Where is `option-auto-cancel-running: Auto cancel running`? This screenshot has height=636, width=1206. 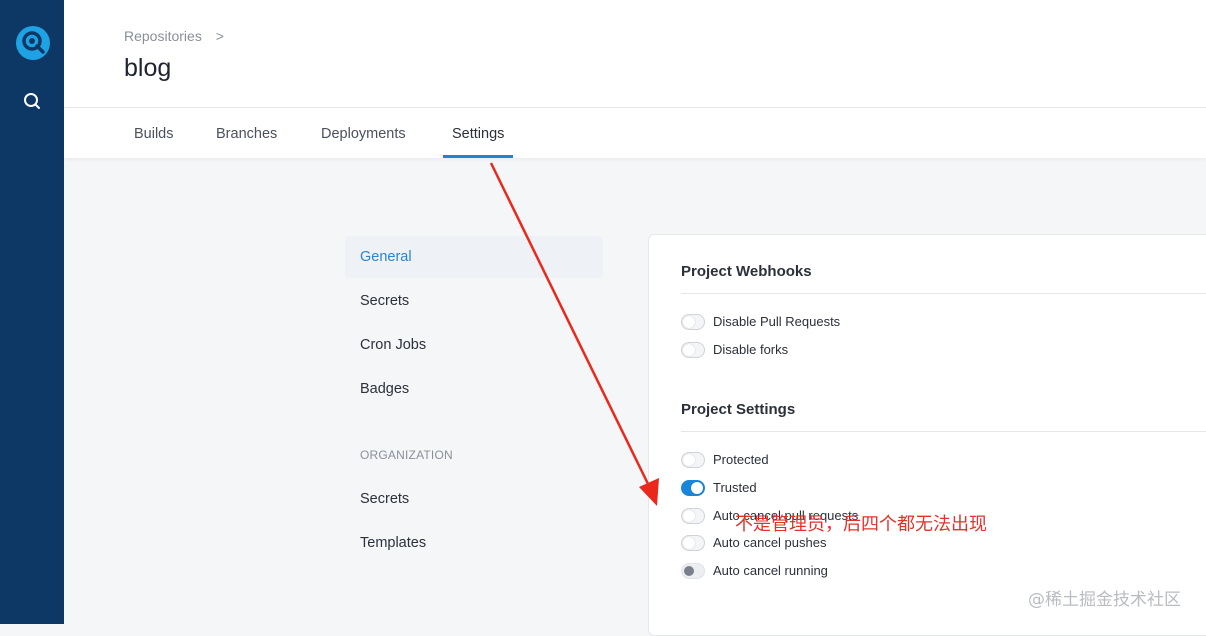
option-auto-cancel-running: Auto cancel running is located at coordinates (754, 572).